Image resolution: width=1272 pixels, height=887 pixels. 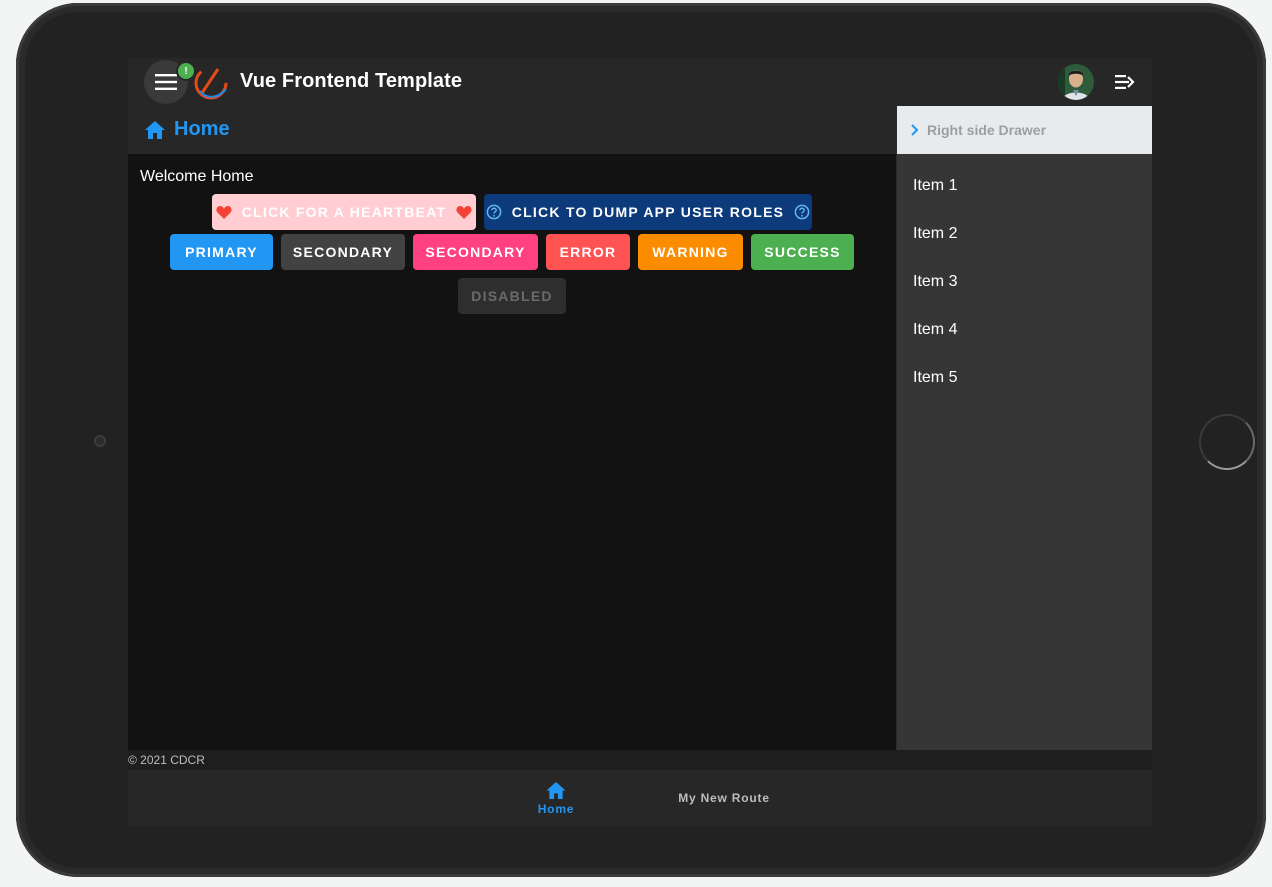 I want to click on heartbeat-button: Click for a heartbeat, so click(x=344, y=212).